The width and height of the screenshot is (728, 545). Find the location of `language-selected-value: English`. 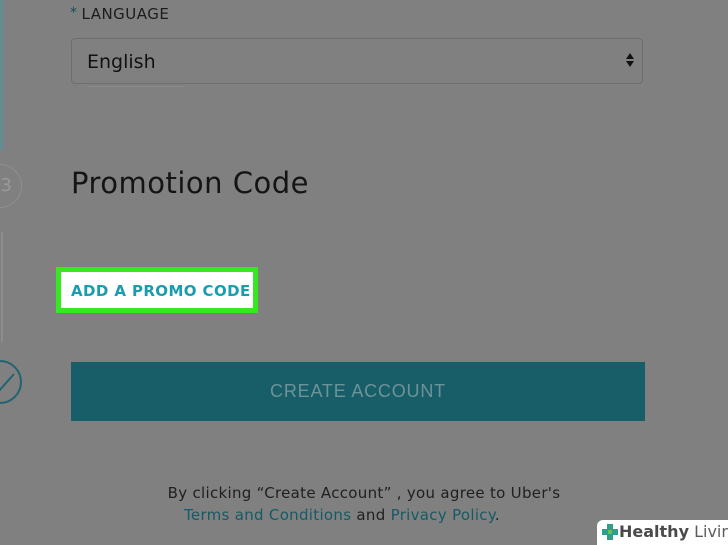

language-selected-value: English is located at coordinates (121, 62).